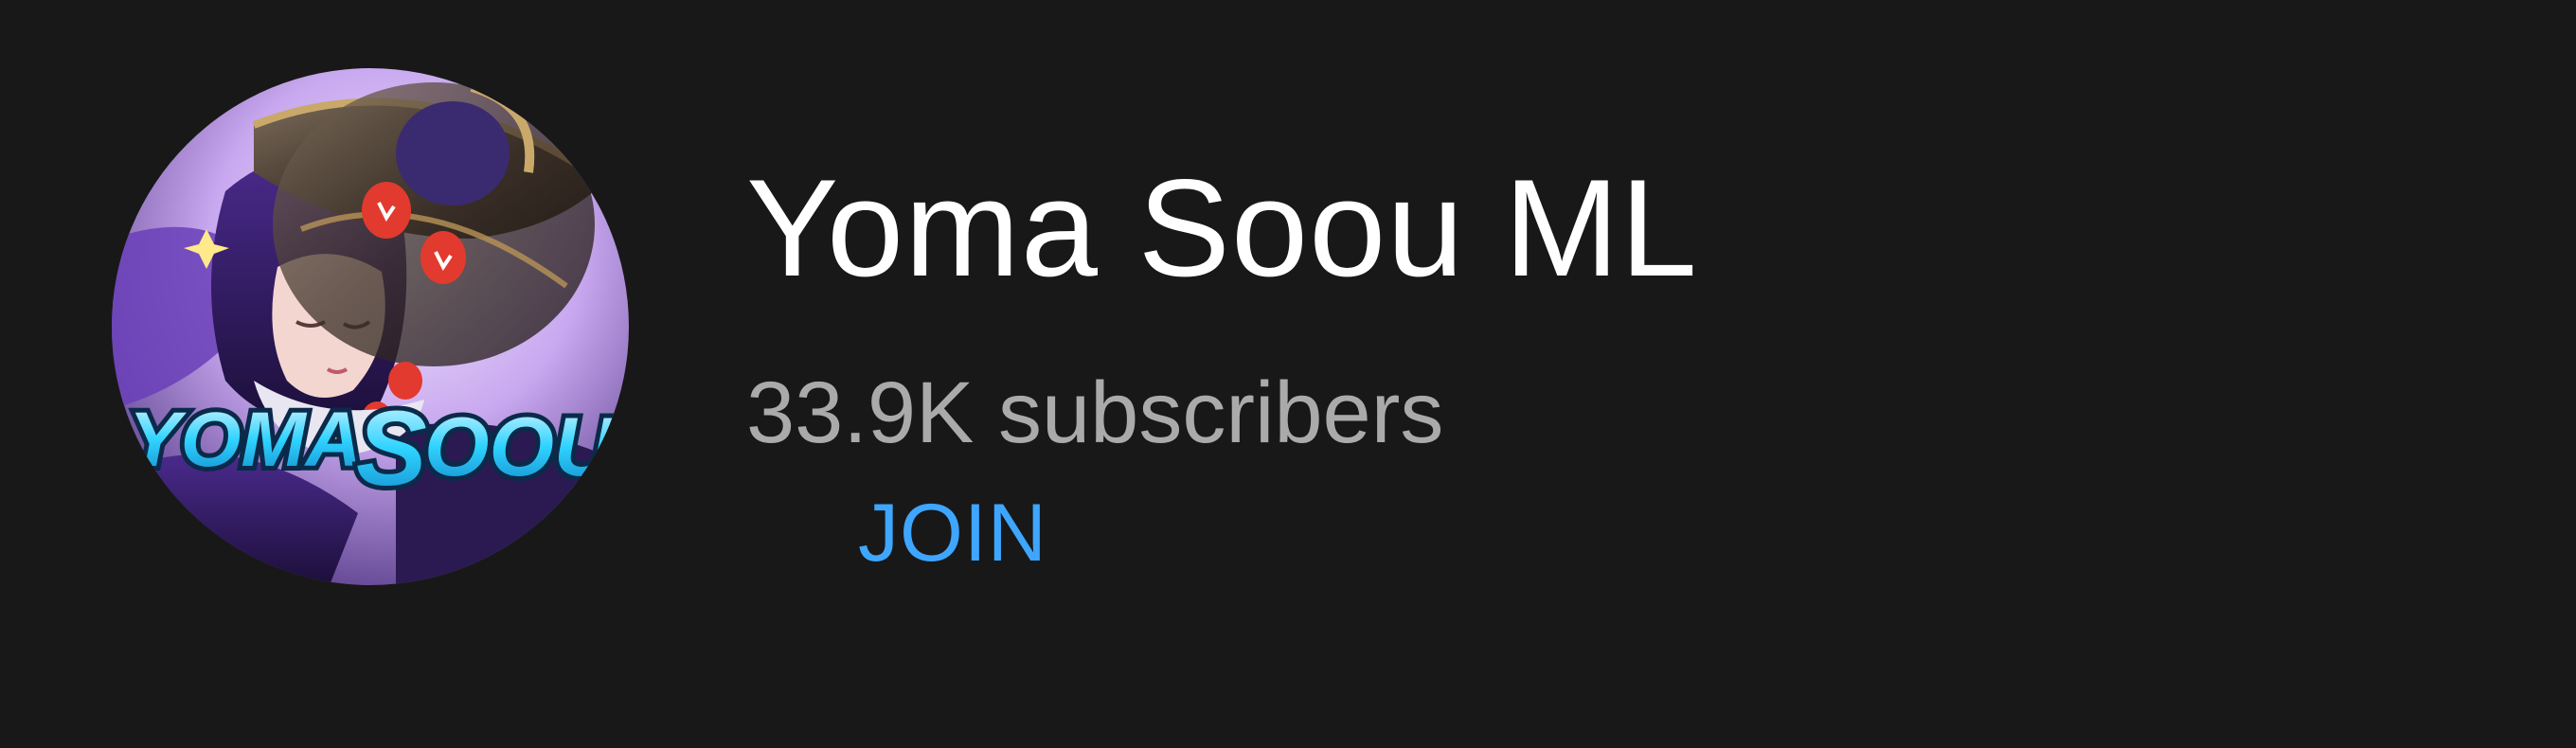  I want to click on subscriber-count: 33.9K subscribers, so click(1095, 413).